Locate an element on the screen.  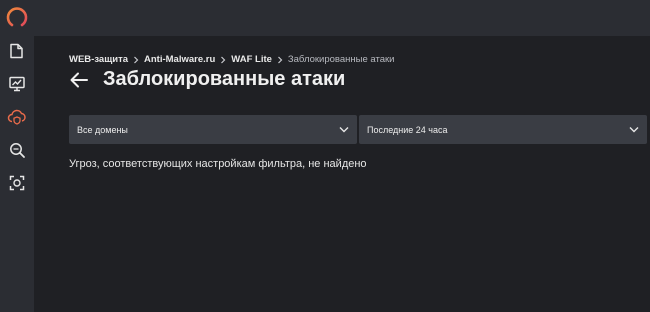
period-filter-value: Последние 24 часа is located at coordinates (407, 129).